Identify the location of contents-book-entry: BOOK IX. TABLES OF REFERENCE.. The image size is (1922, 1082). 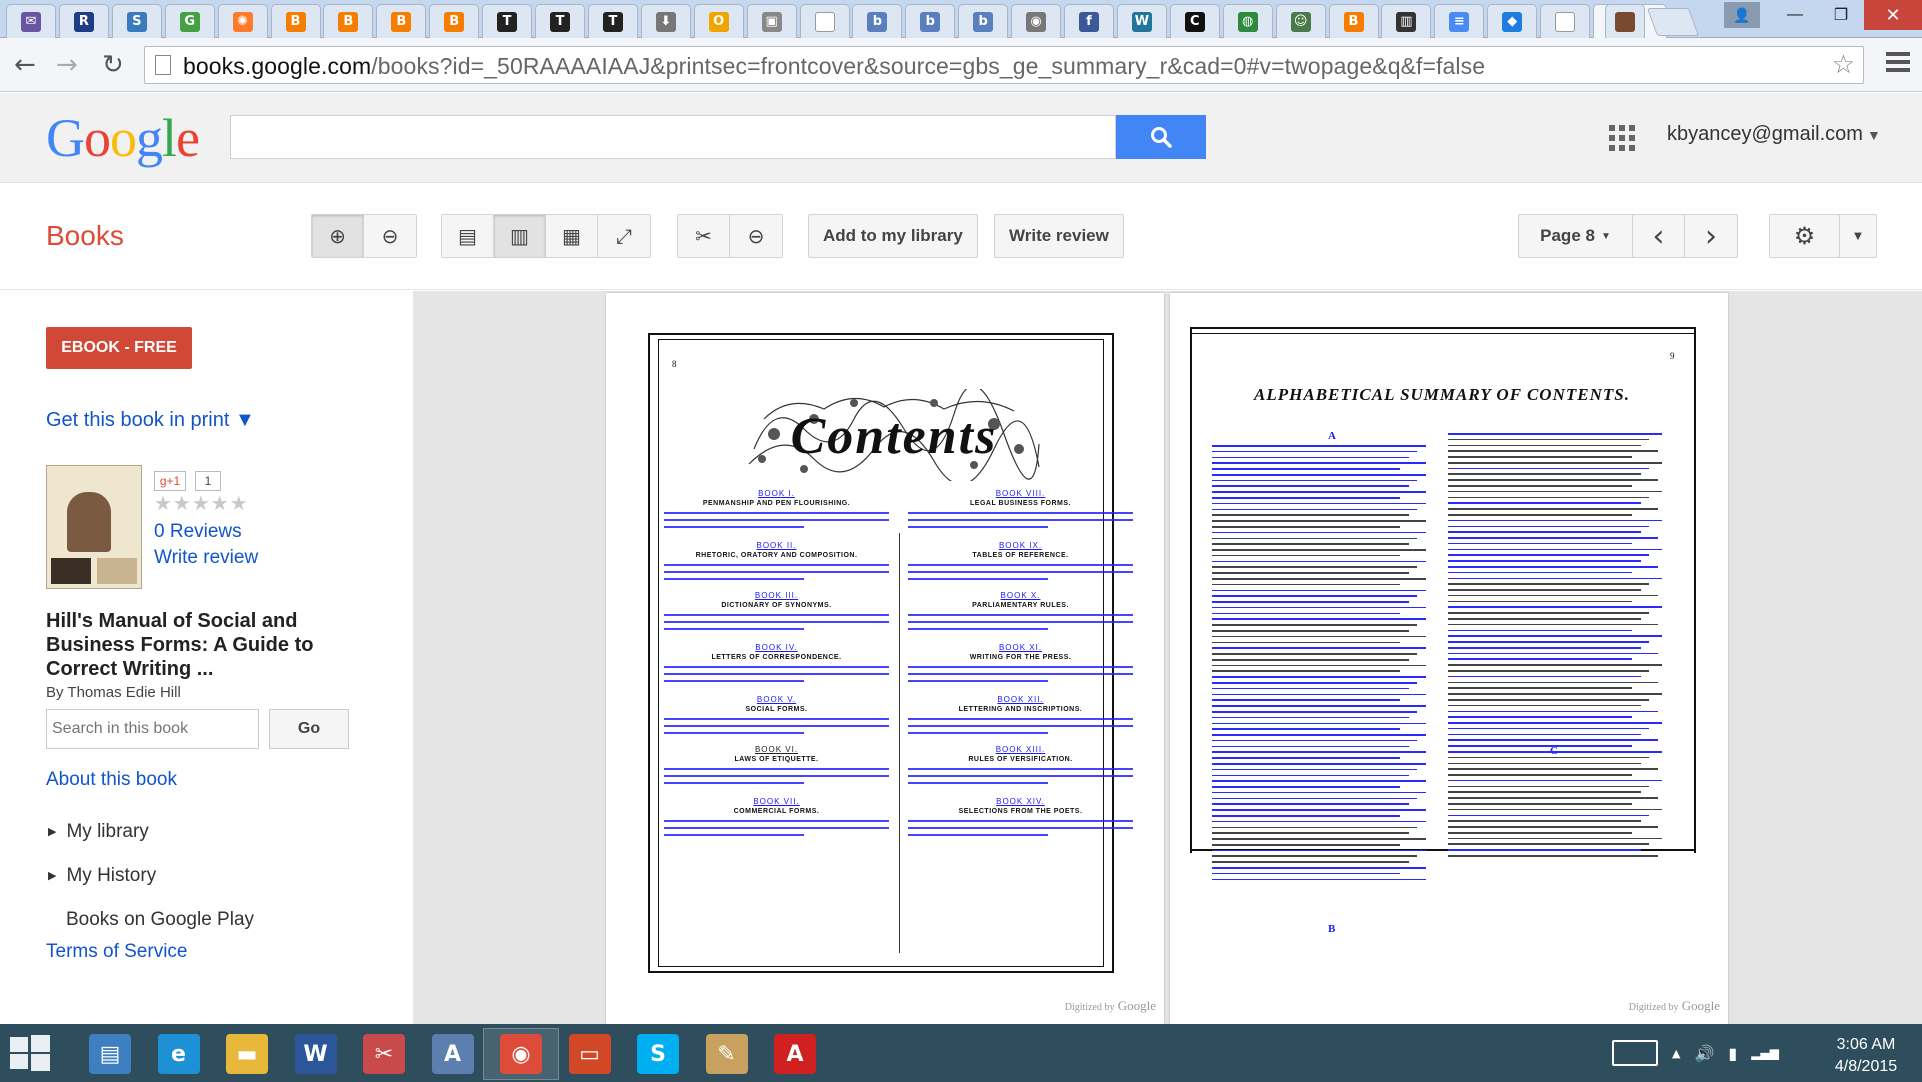
(1020, 560).